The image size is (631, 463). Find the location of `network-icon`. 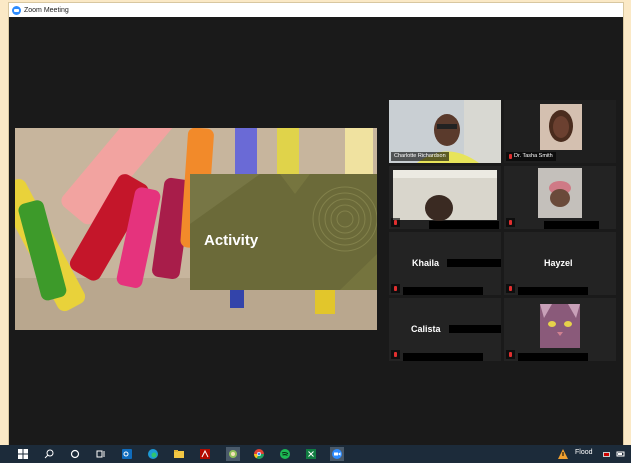

network-icon is located at coordinates (607, 454).